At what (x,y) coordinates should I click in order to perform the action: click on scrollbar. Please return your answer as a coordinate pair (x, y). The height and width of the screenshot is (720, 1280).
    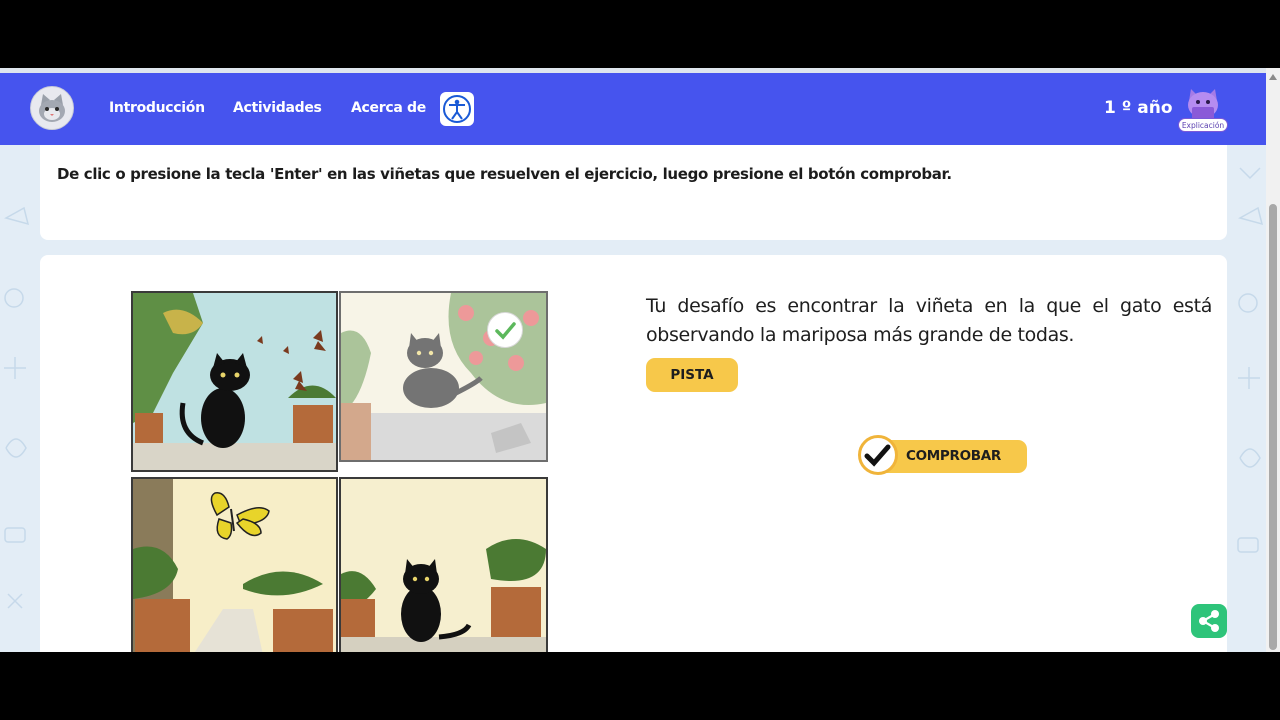
    Looking at the image, I should click on (1273, 360).